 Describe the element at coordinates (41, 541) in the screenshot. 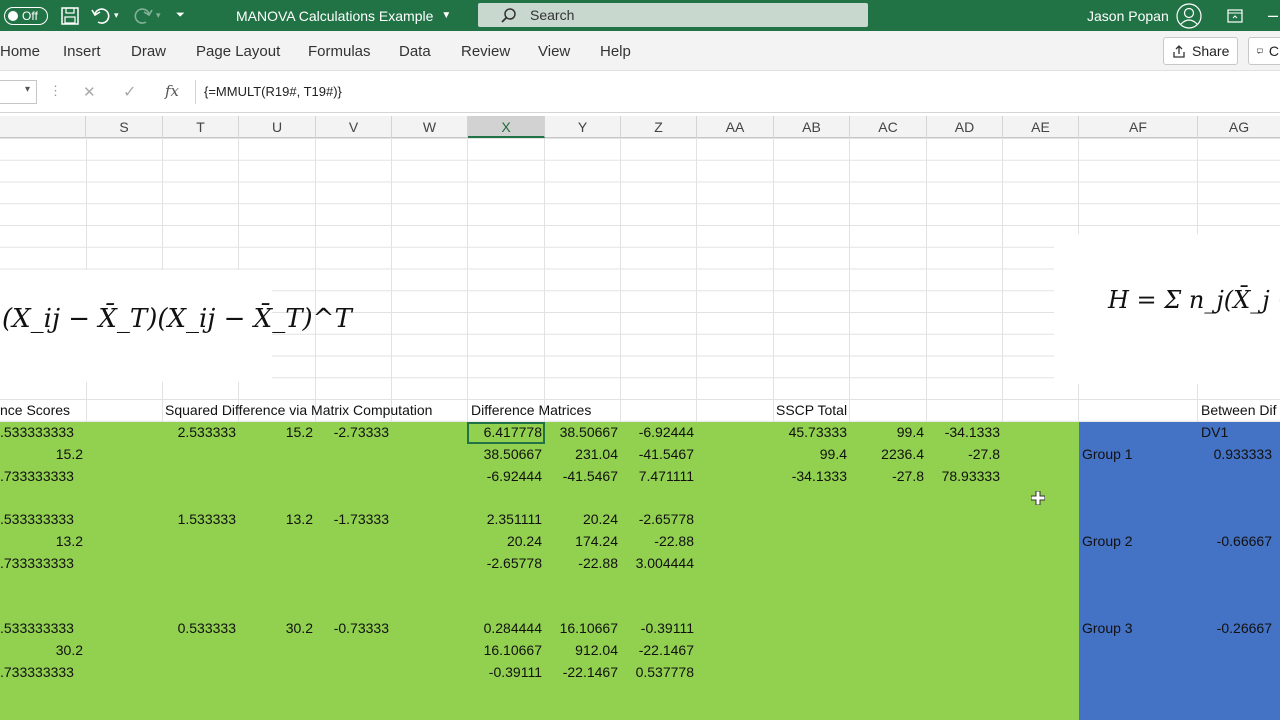

I see `cell-r: 13.2` at that location.